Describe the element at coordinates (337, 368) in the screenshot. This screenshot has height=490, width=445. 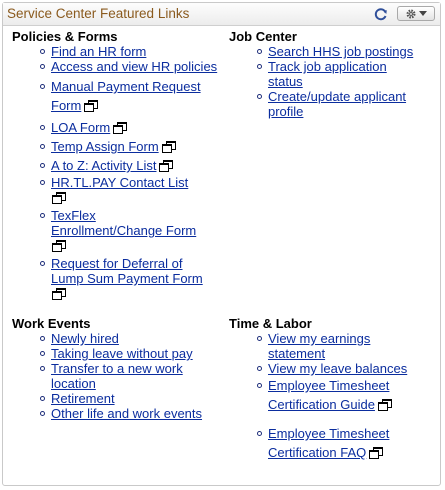
I see `link-leave-balances: View my leave balances` at that location.